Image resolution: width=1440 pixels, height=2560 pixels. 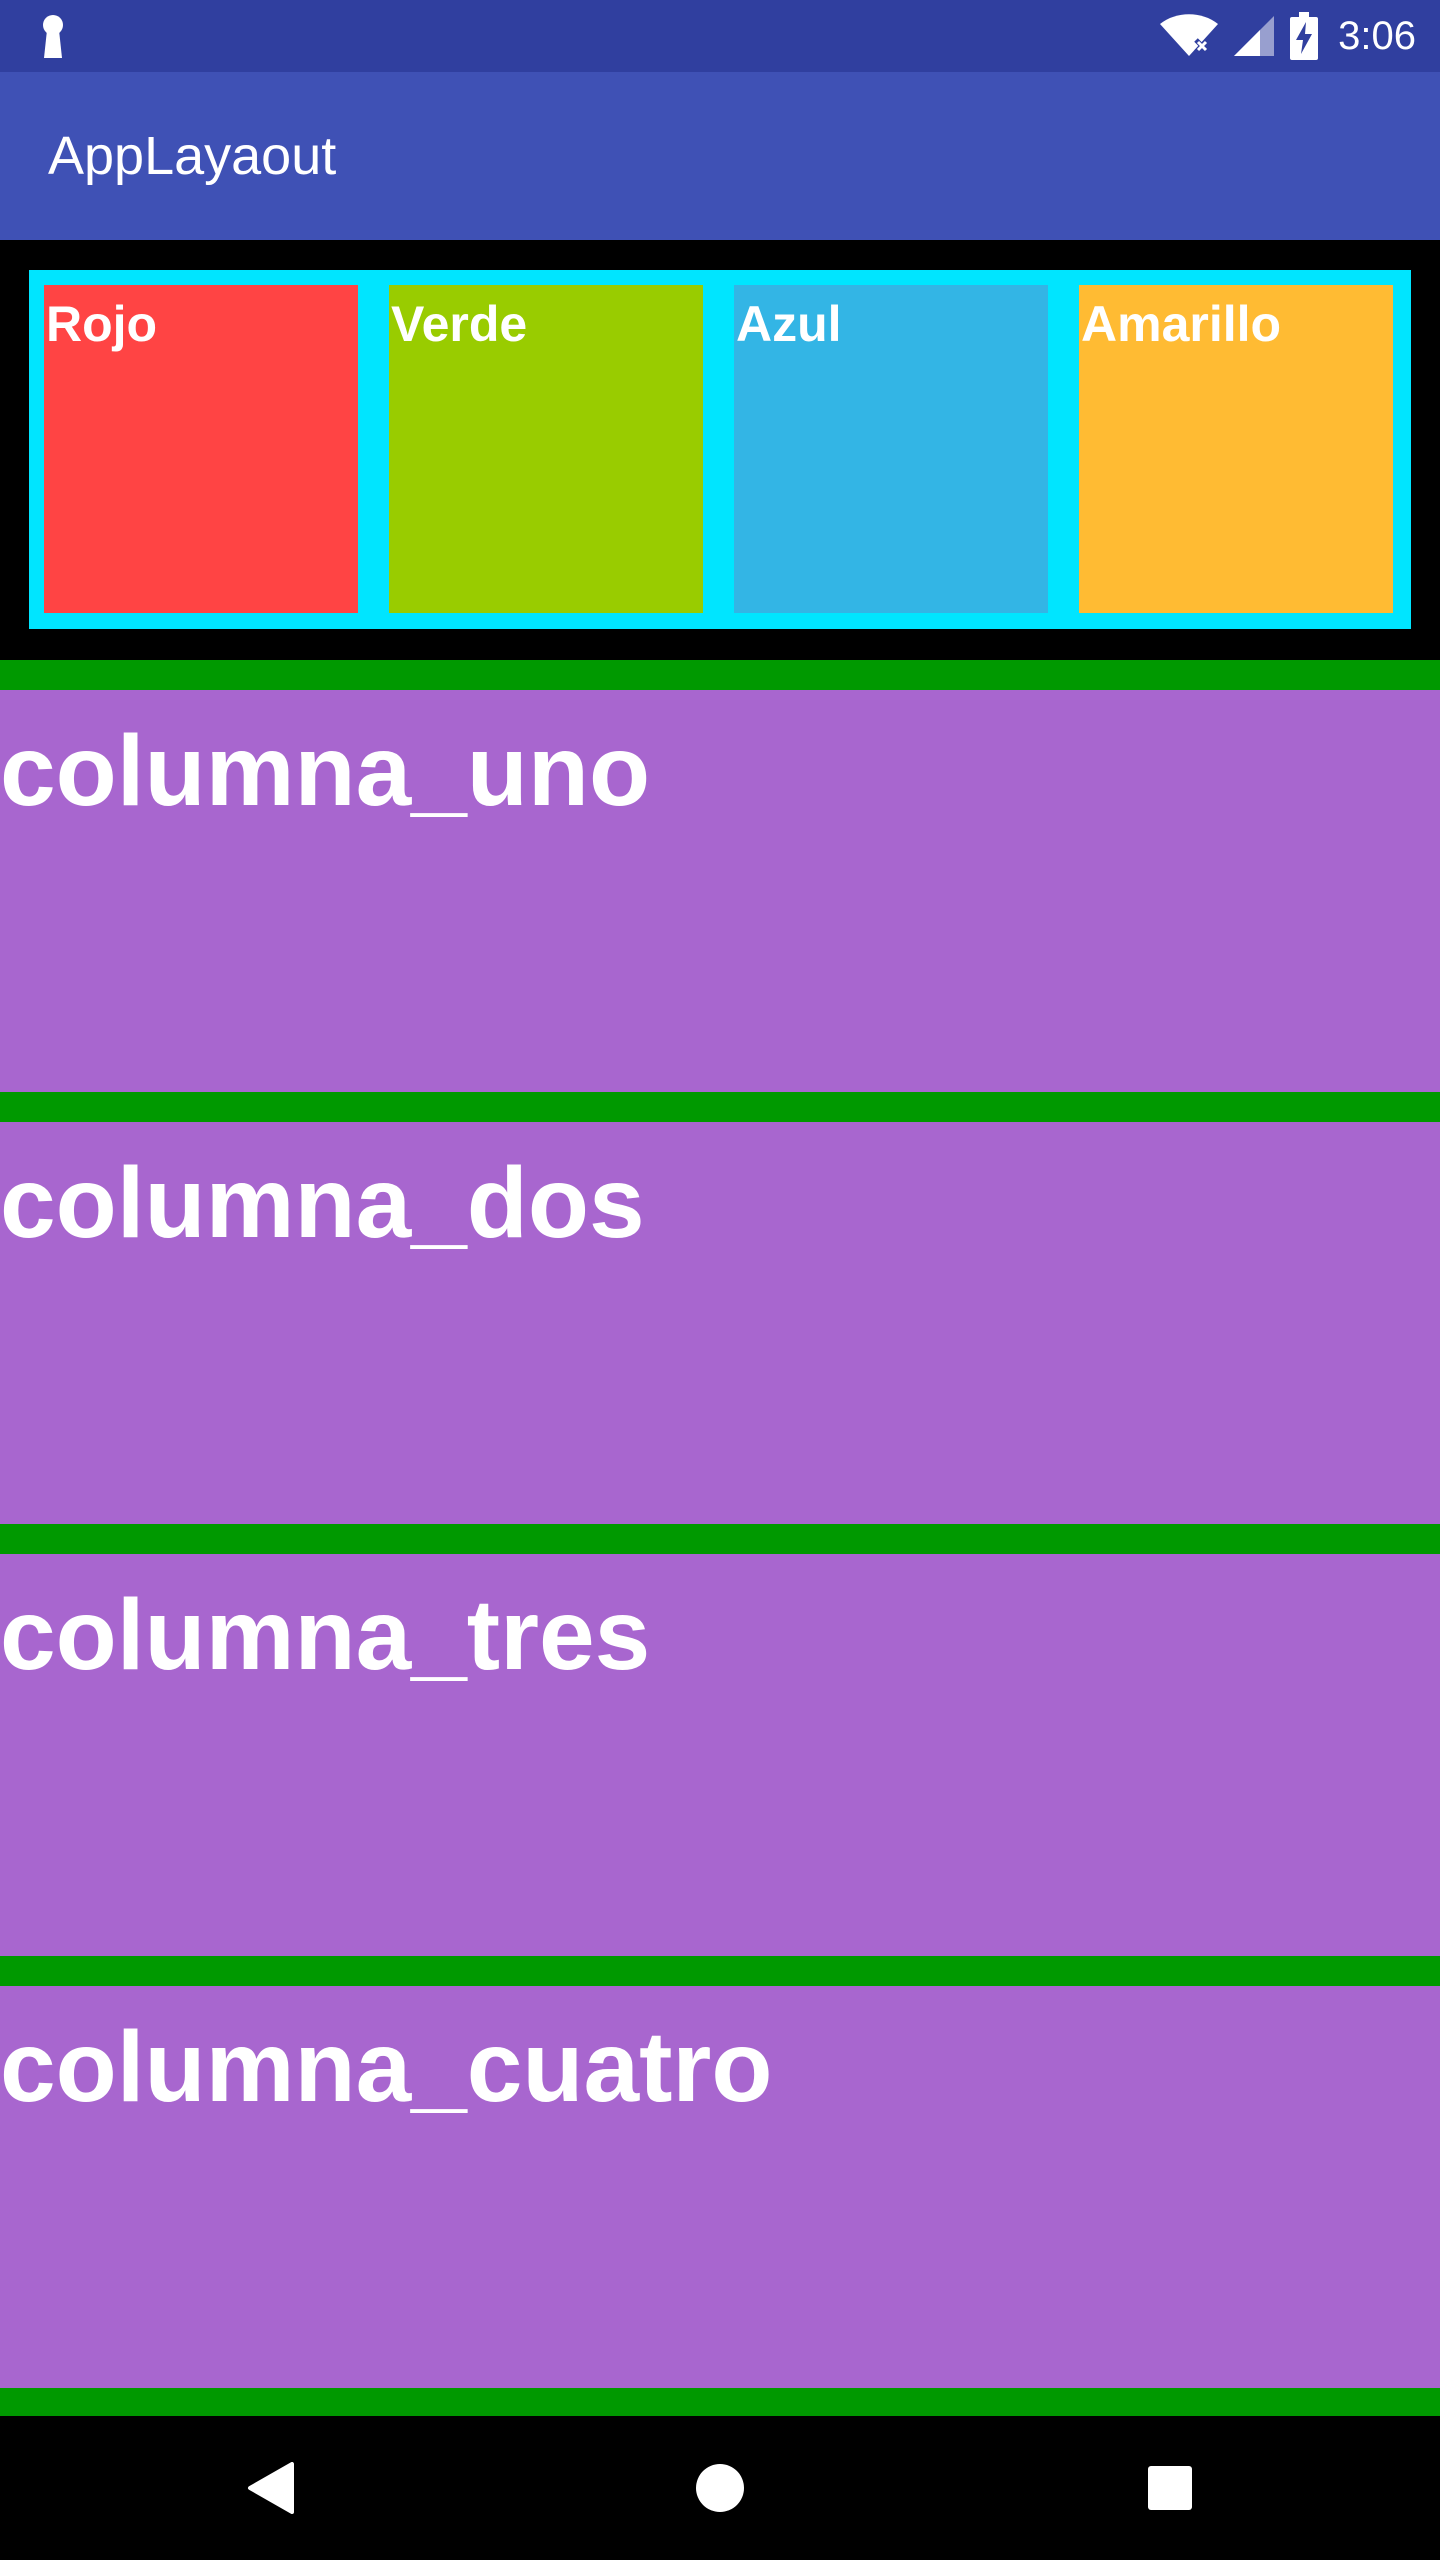 I want to click on recents-button, so click(x=1170, y=2488).